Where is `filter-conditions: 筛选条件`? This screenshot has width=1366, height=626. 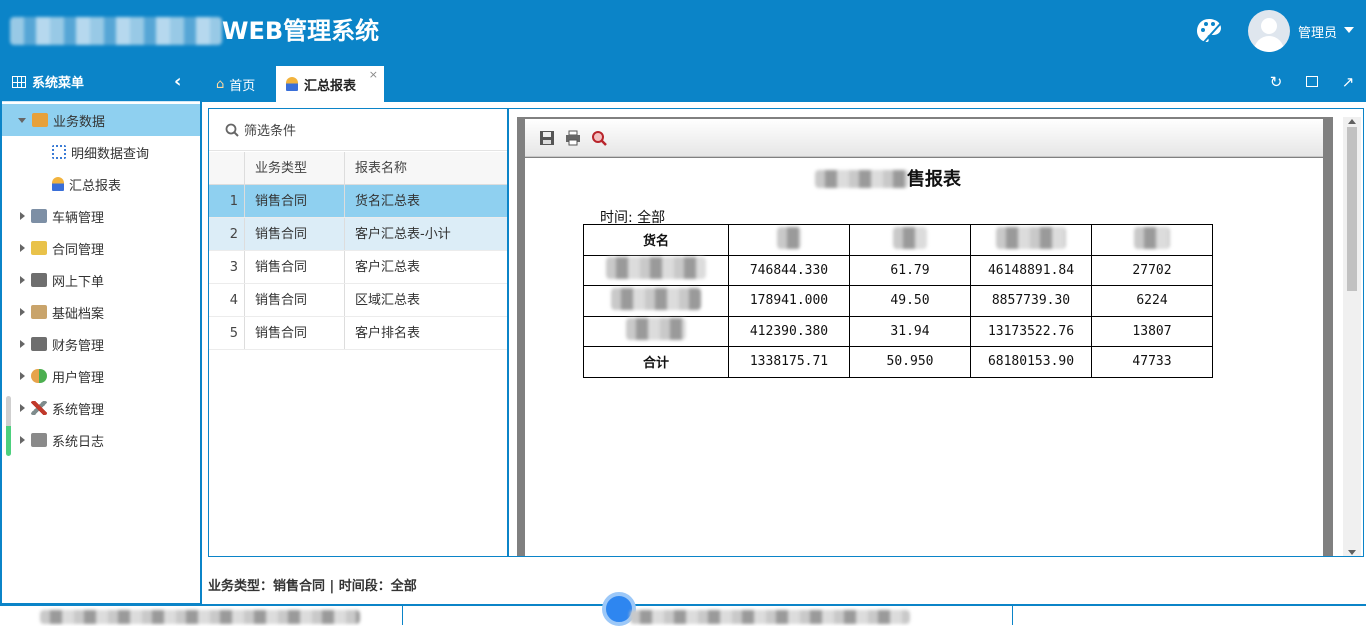
filter-conditions: 筛选条件 is located at coordinates (358, 130).